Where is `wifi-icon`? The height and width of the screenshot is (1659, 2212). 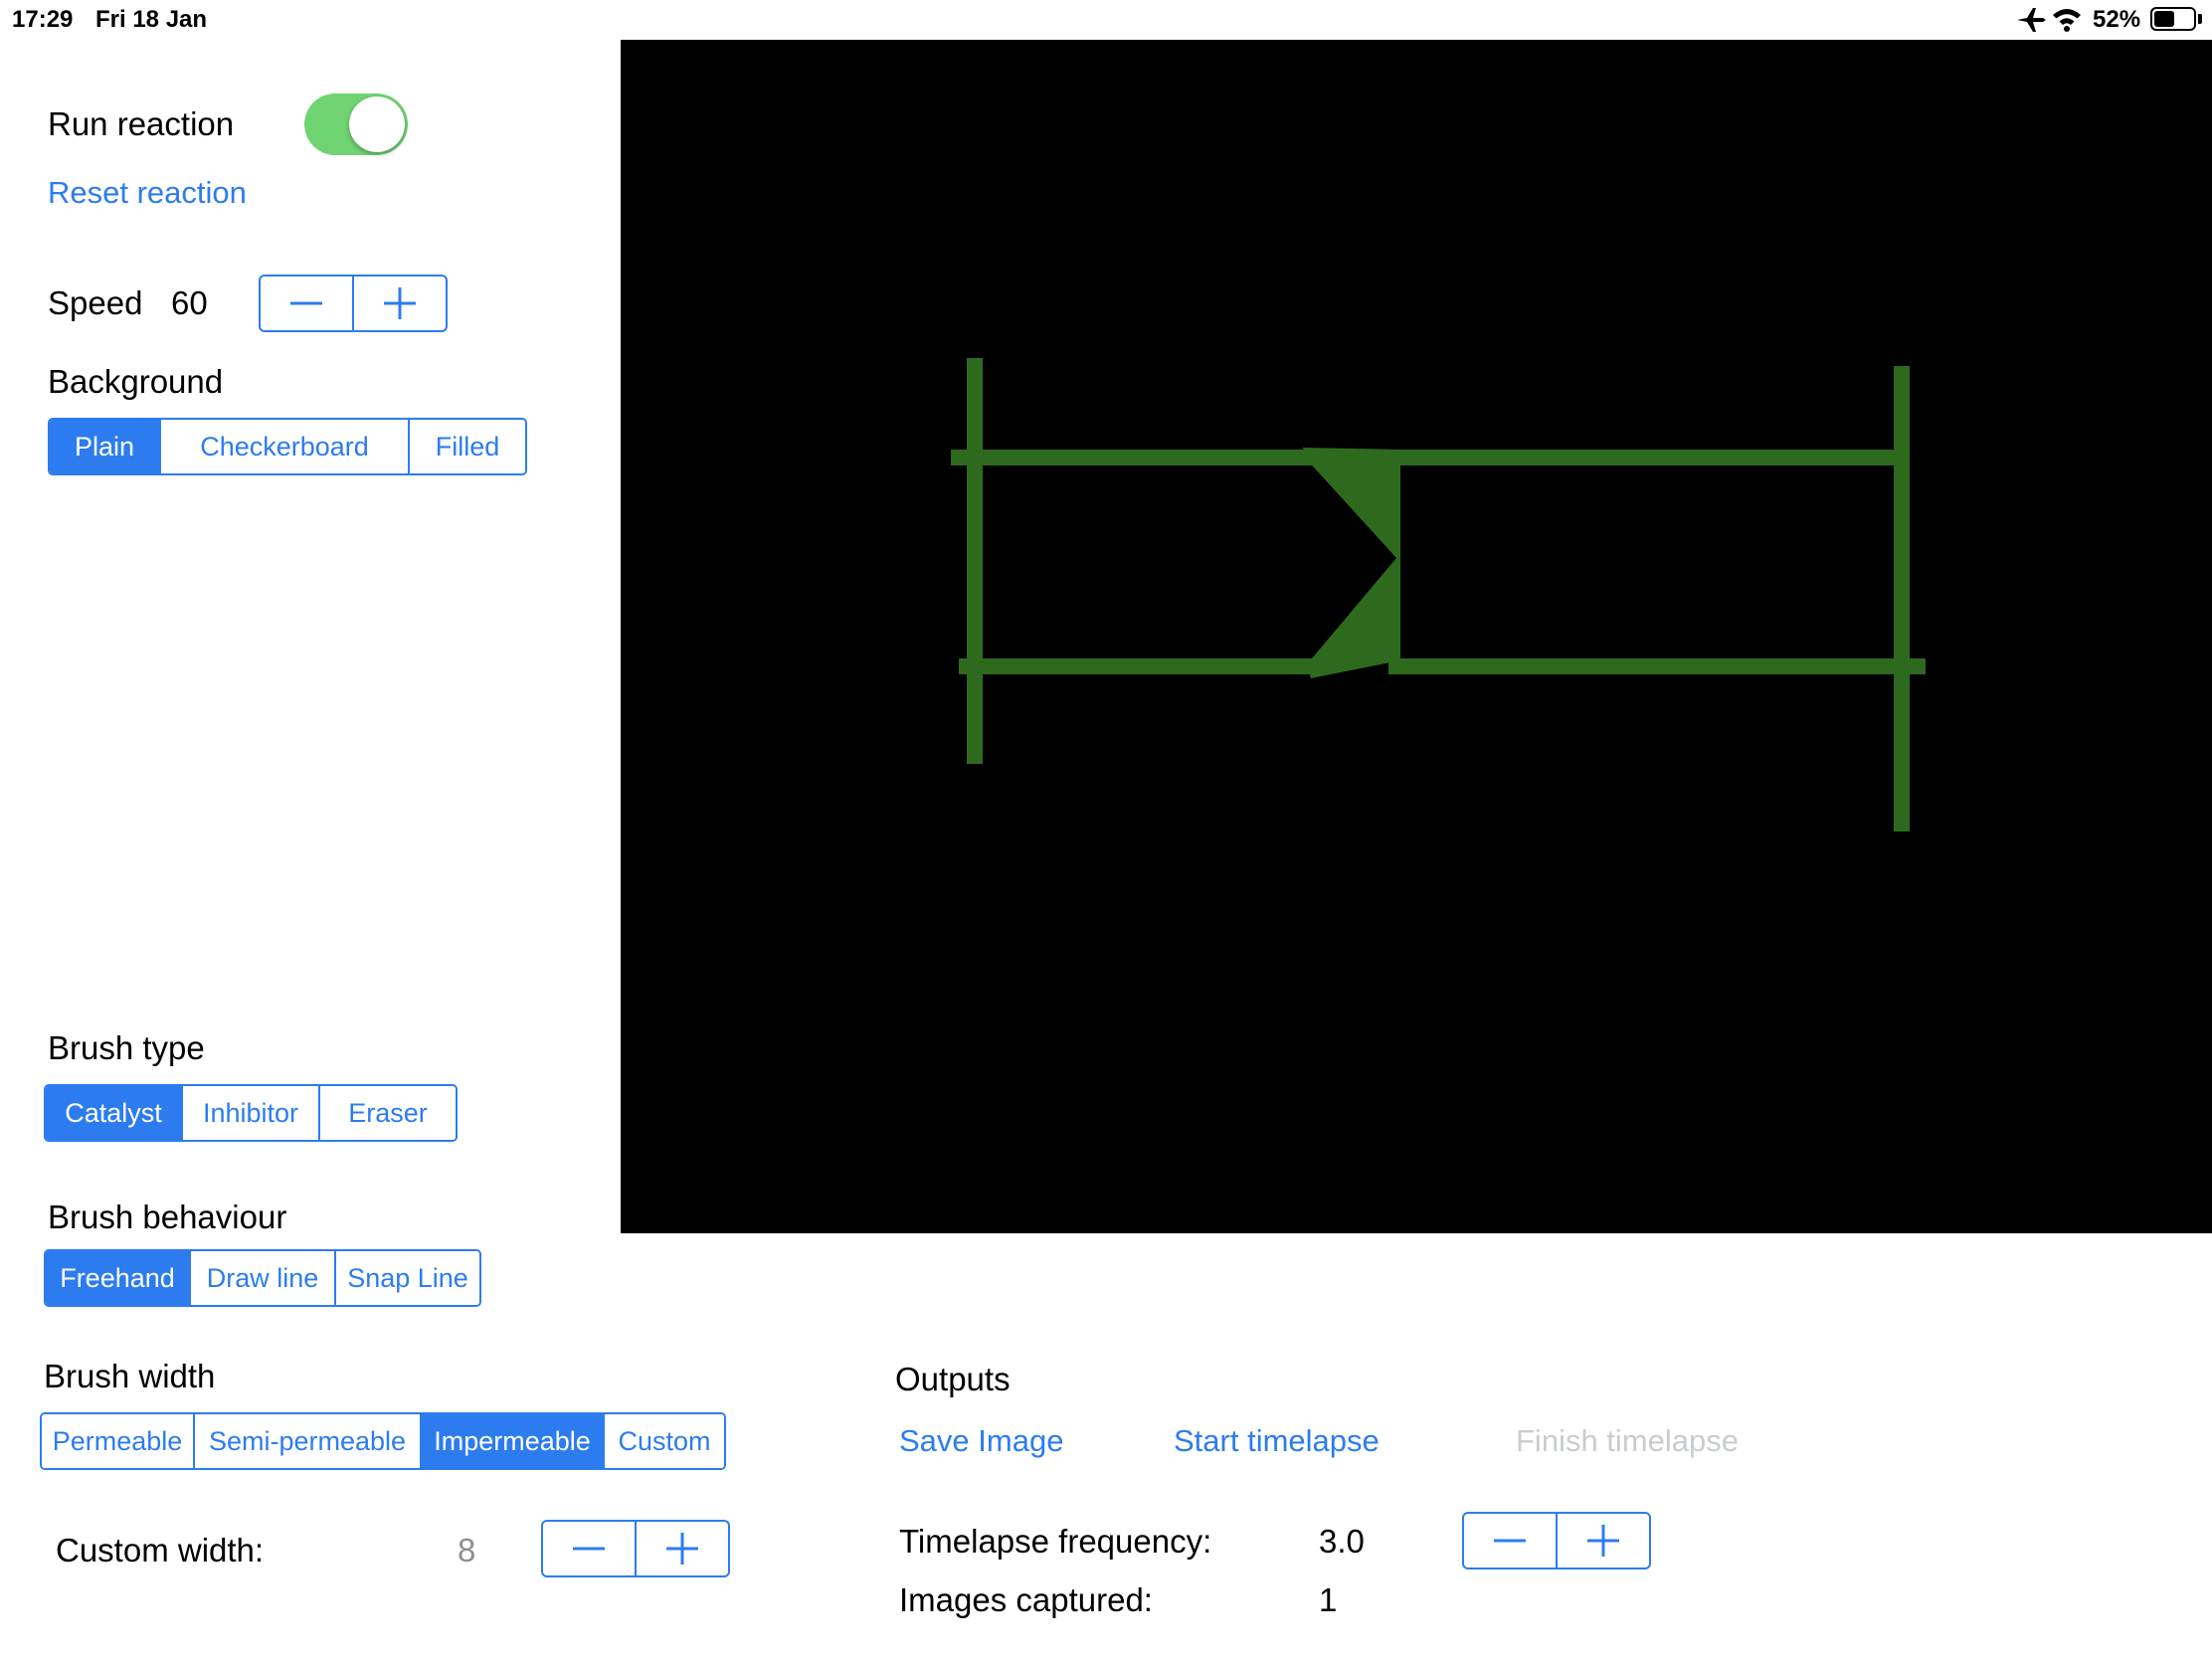
wifi-icon is located at coordinates (2067, 20).